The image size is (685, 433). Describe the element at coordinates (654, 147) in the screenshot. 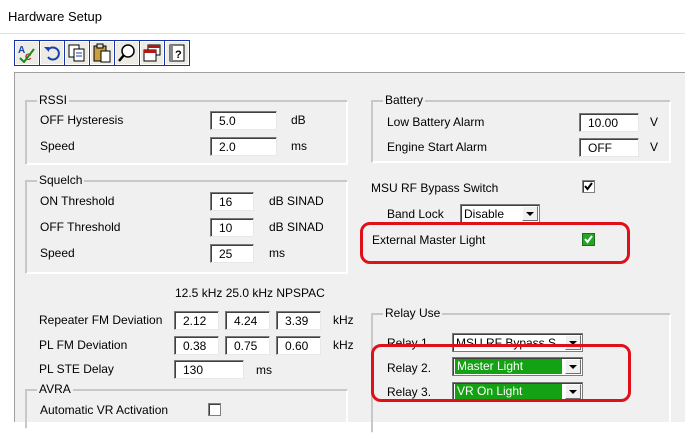

I see `engine-start-unit: V` at that location.